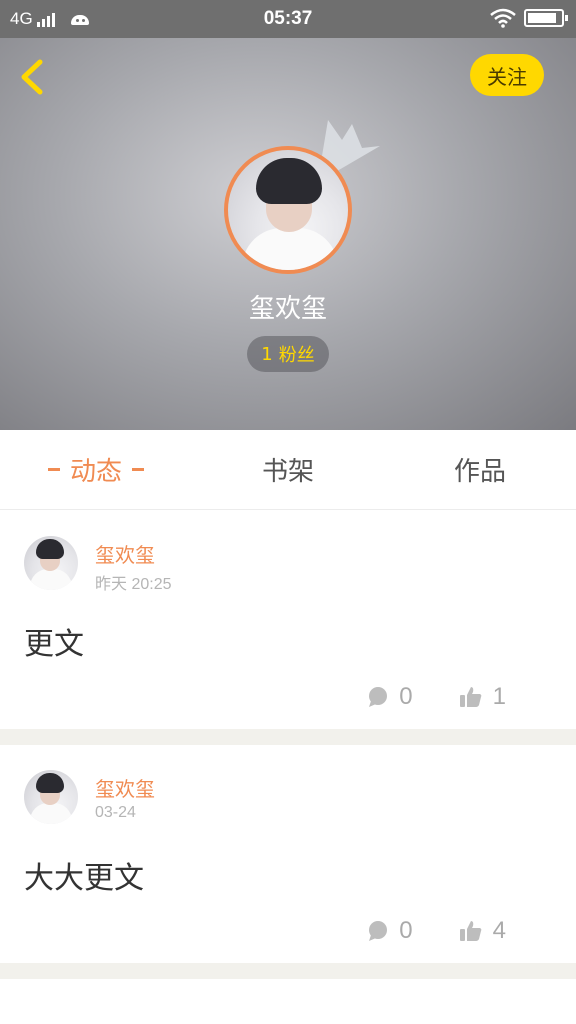 Image resolution: width=576 pixels, height=1024 pixels. I want to click on battery-icon, so click(546, 18).